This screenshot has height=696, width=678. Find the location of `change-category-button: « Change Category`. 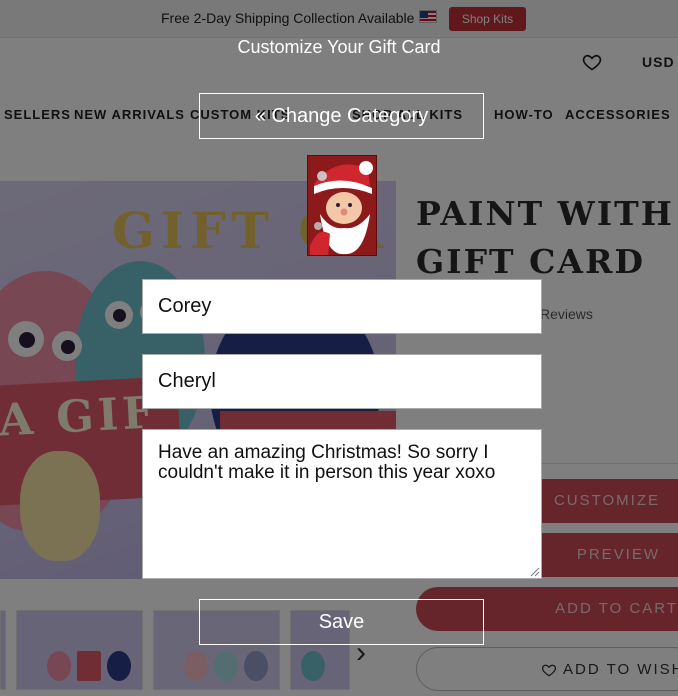

change-category-button: « Change Category is located at coordinates (341, 116).